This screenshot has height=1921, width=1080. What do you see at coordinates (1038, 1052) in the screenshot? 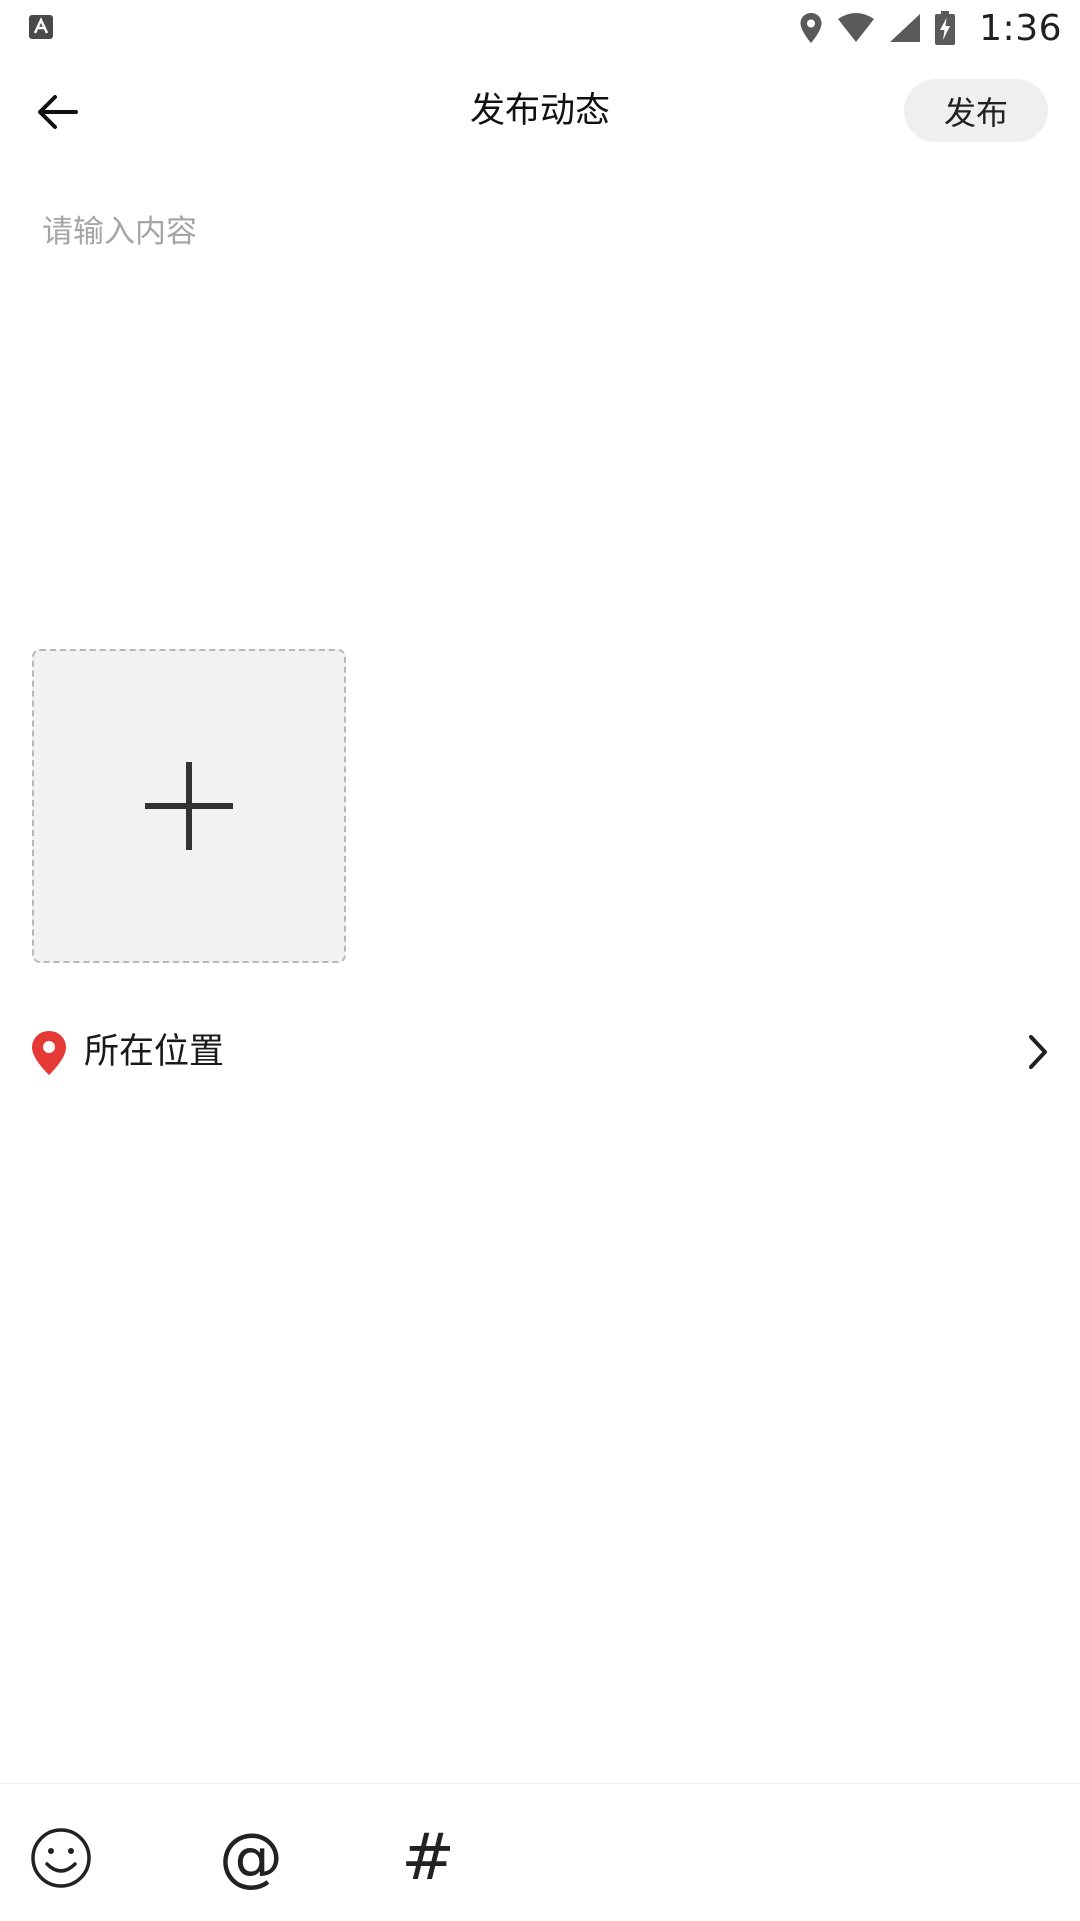
I see `chevron-right-icon` at bounding box center [1038, 1052].